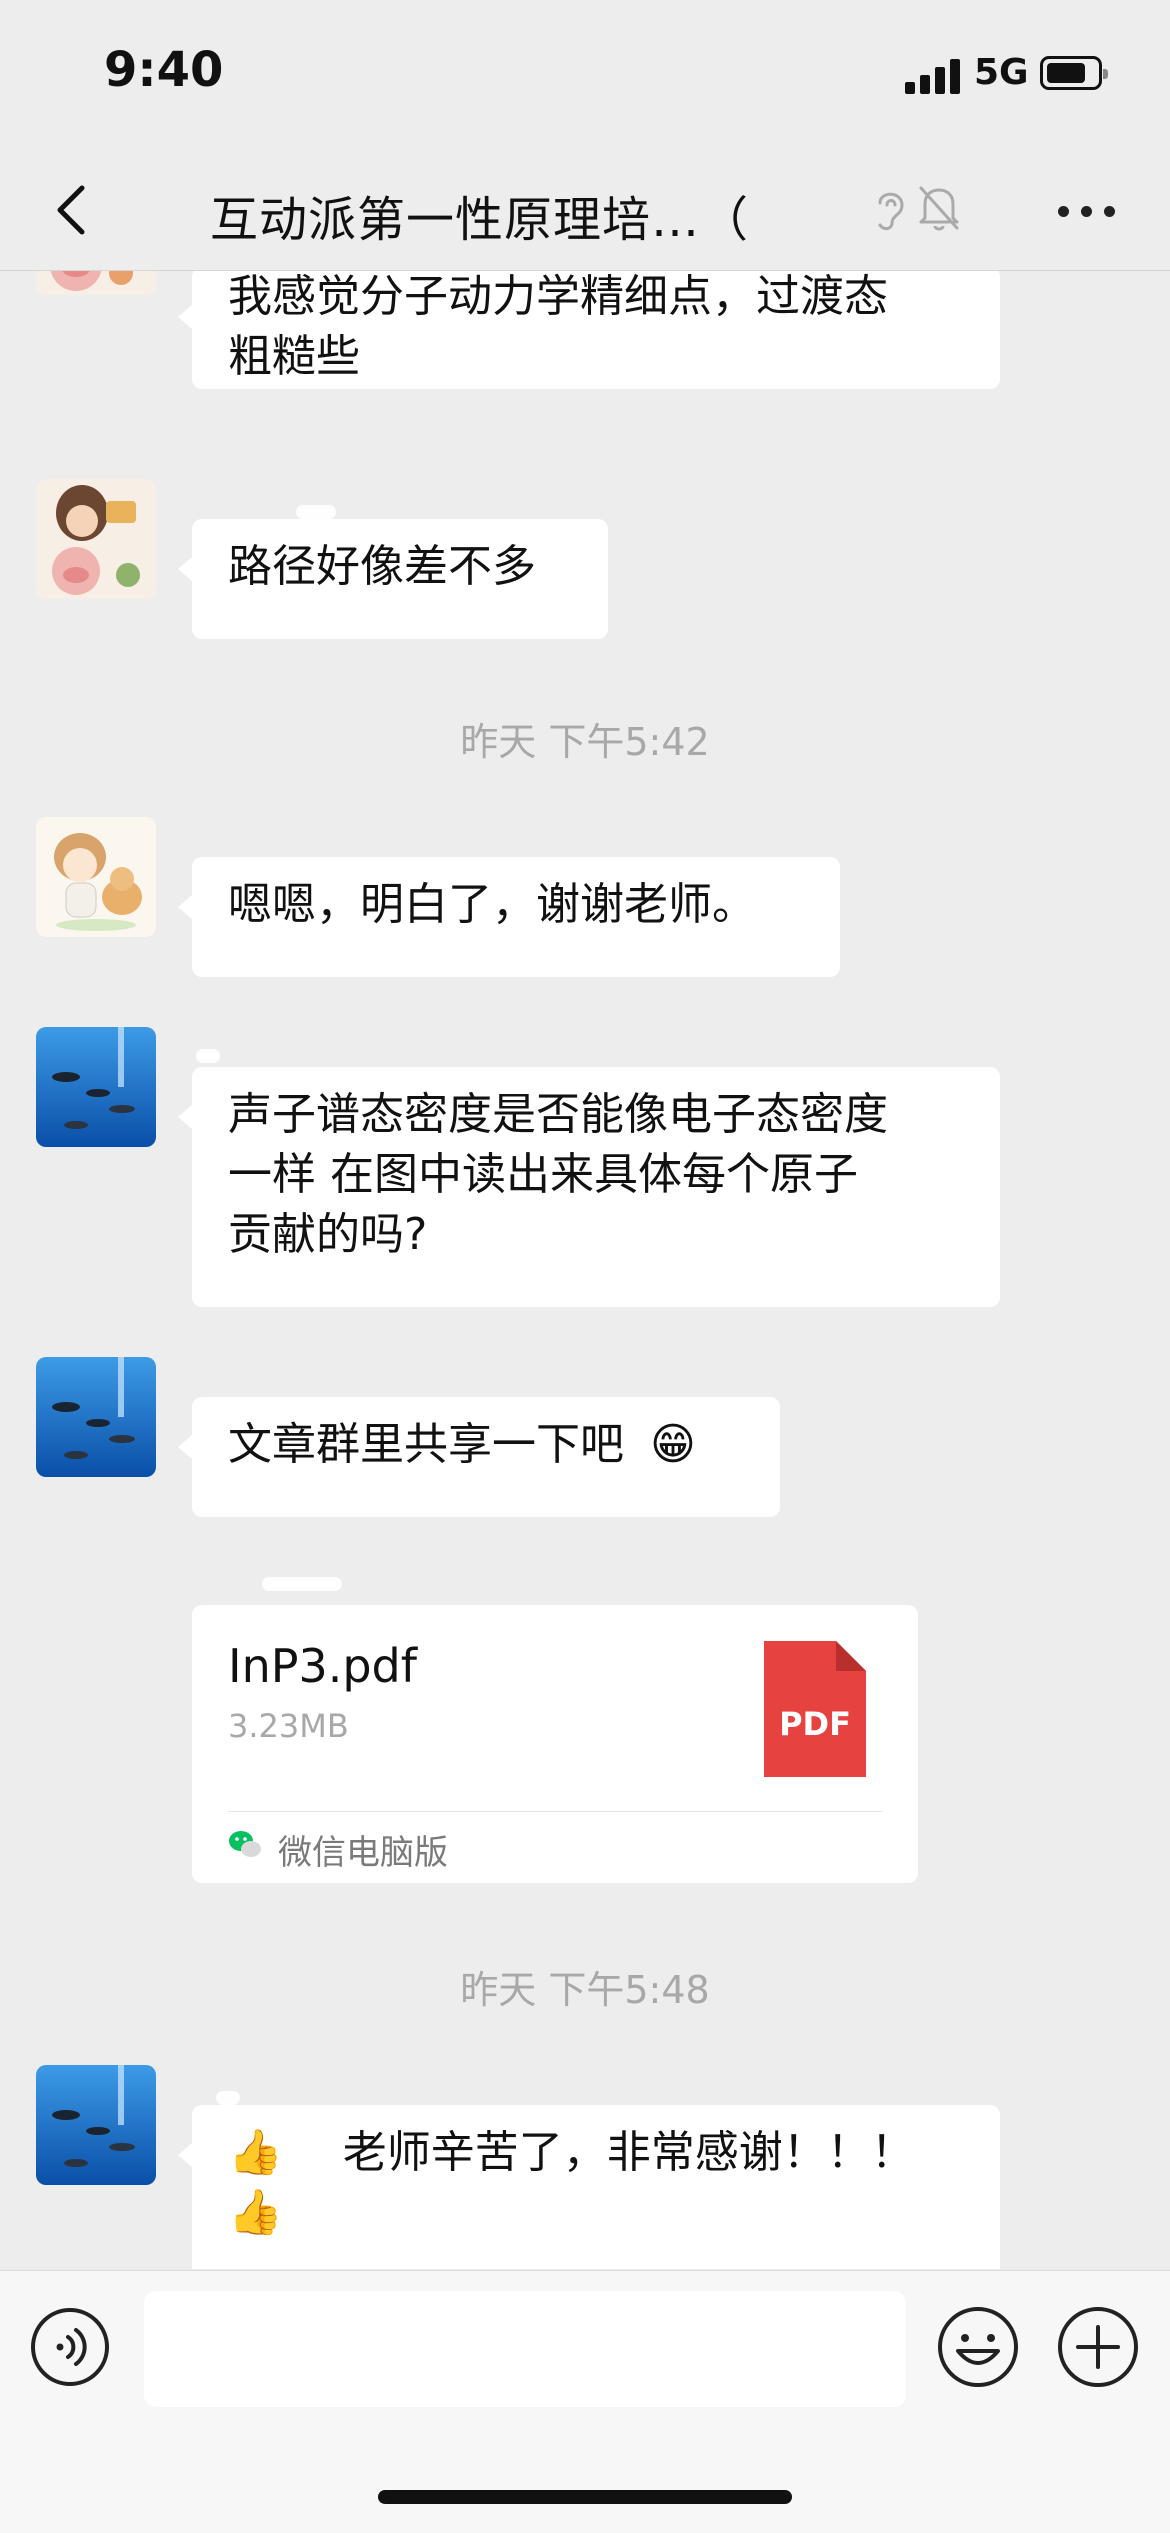  I want to click on message-input, so click(525, 2349).